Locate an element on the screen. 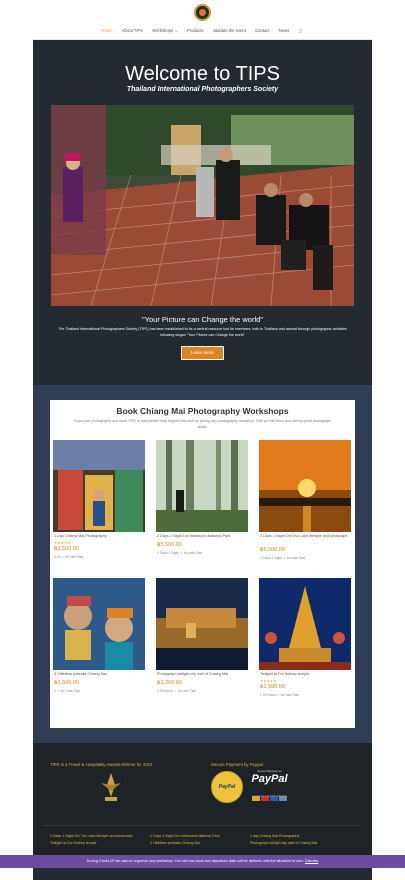 The width and height of the screenshot is (405, 880). footer-divider is located at coordinates (202, 825).